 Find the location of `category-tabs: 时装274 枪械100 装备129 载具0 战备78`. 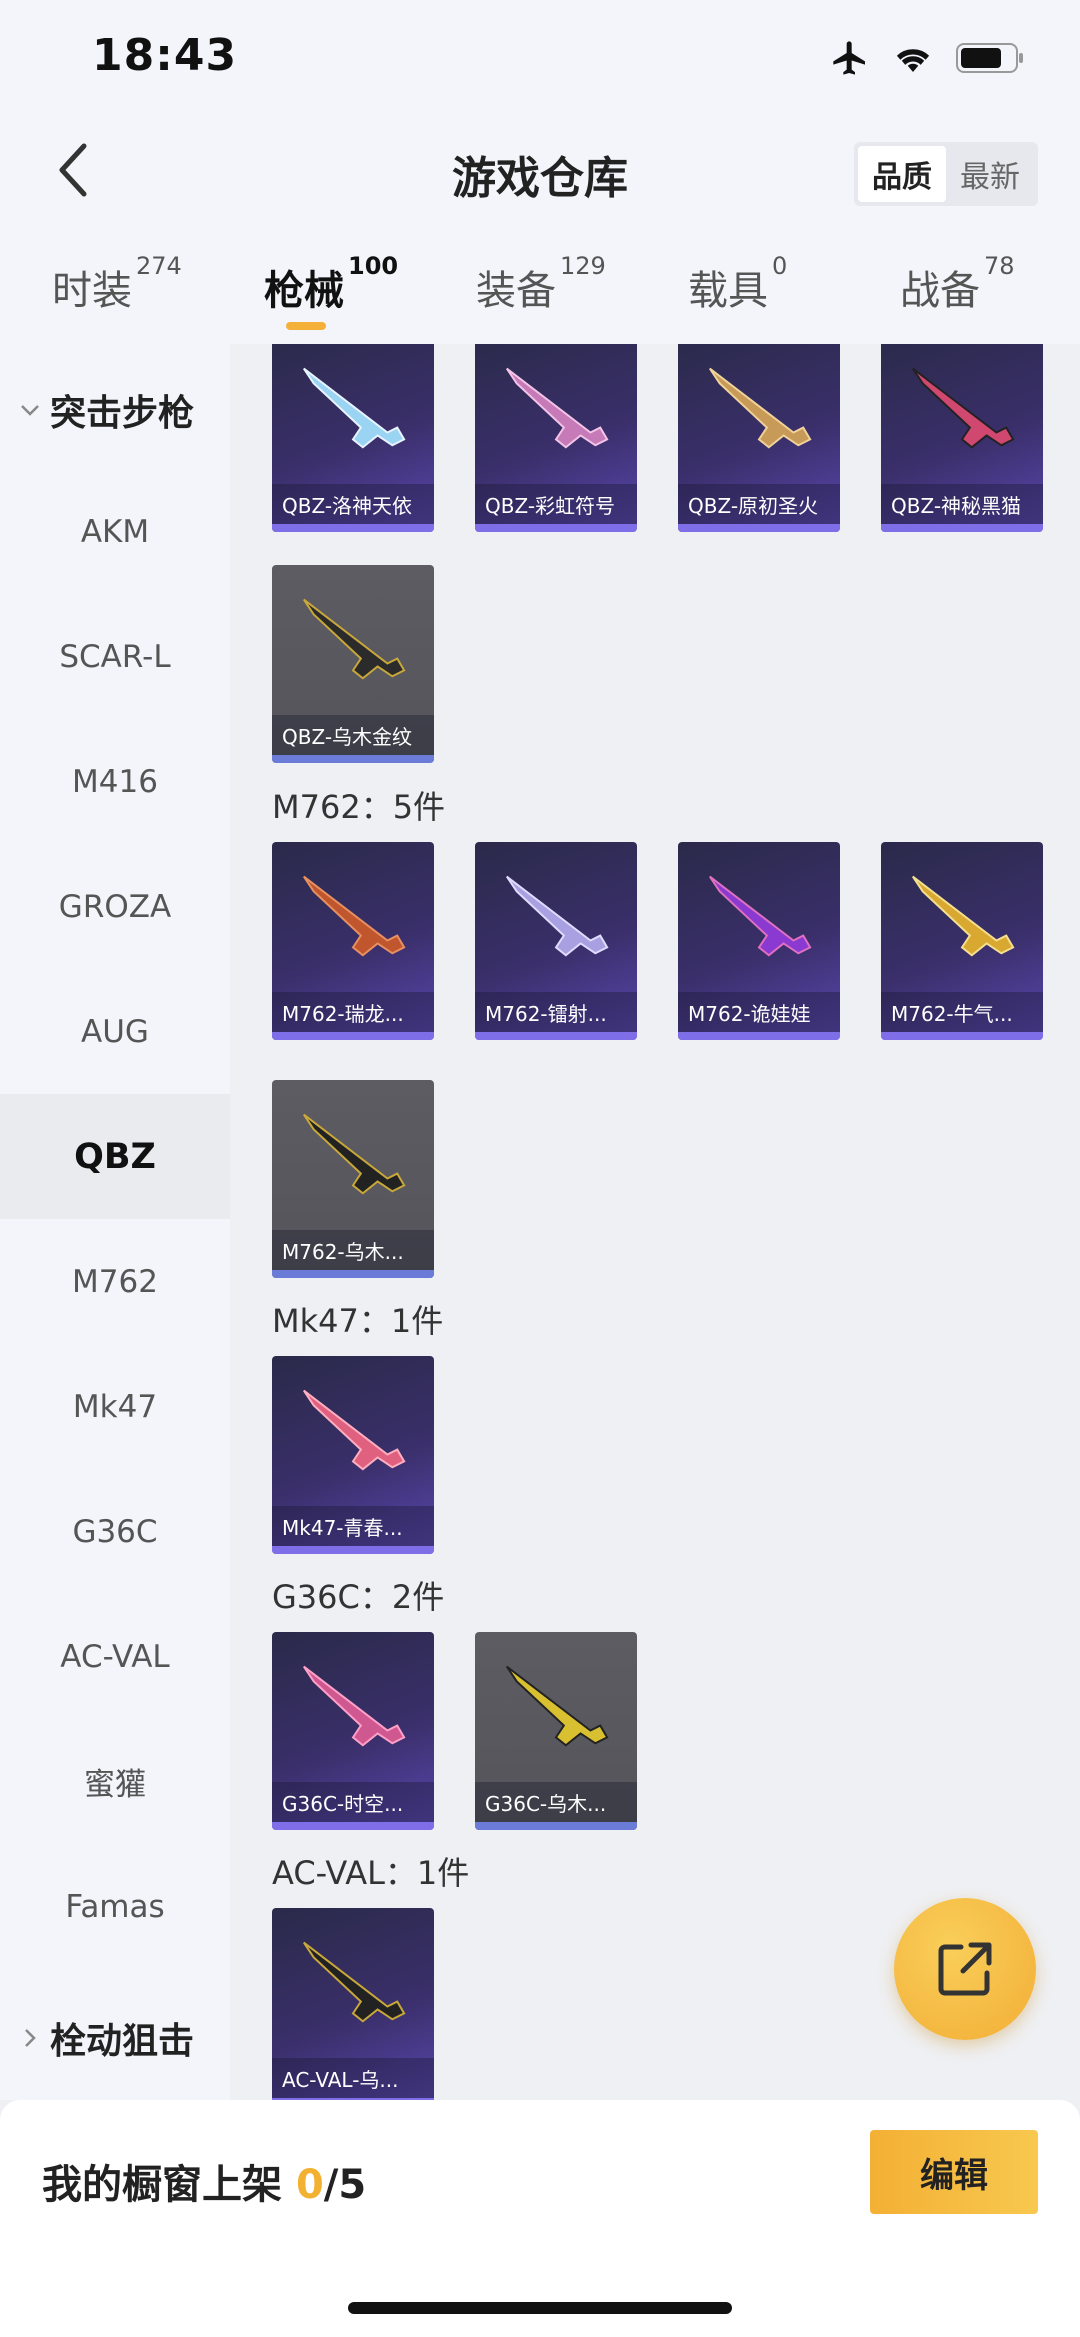

category-tabs: 时装274 枪械100 装备129 载具0 战备78 is located at coordinates (540, 286).